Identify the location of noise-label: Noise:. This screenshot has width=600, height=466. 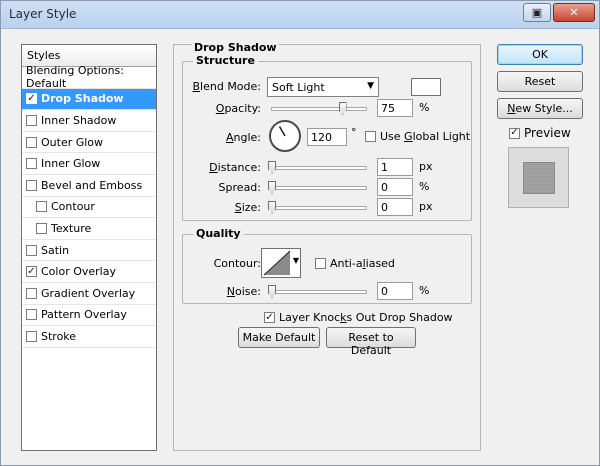
(243, 291).